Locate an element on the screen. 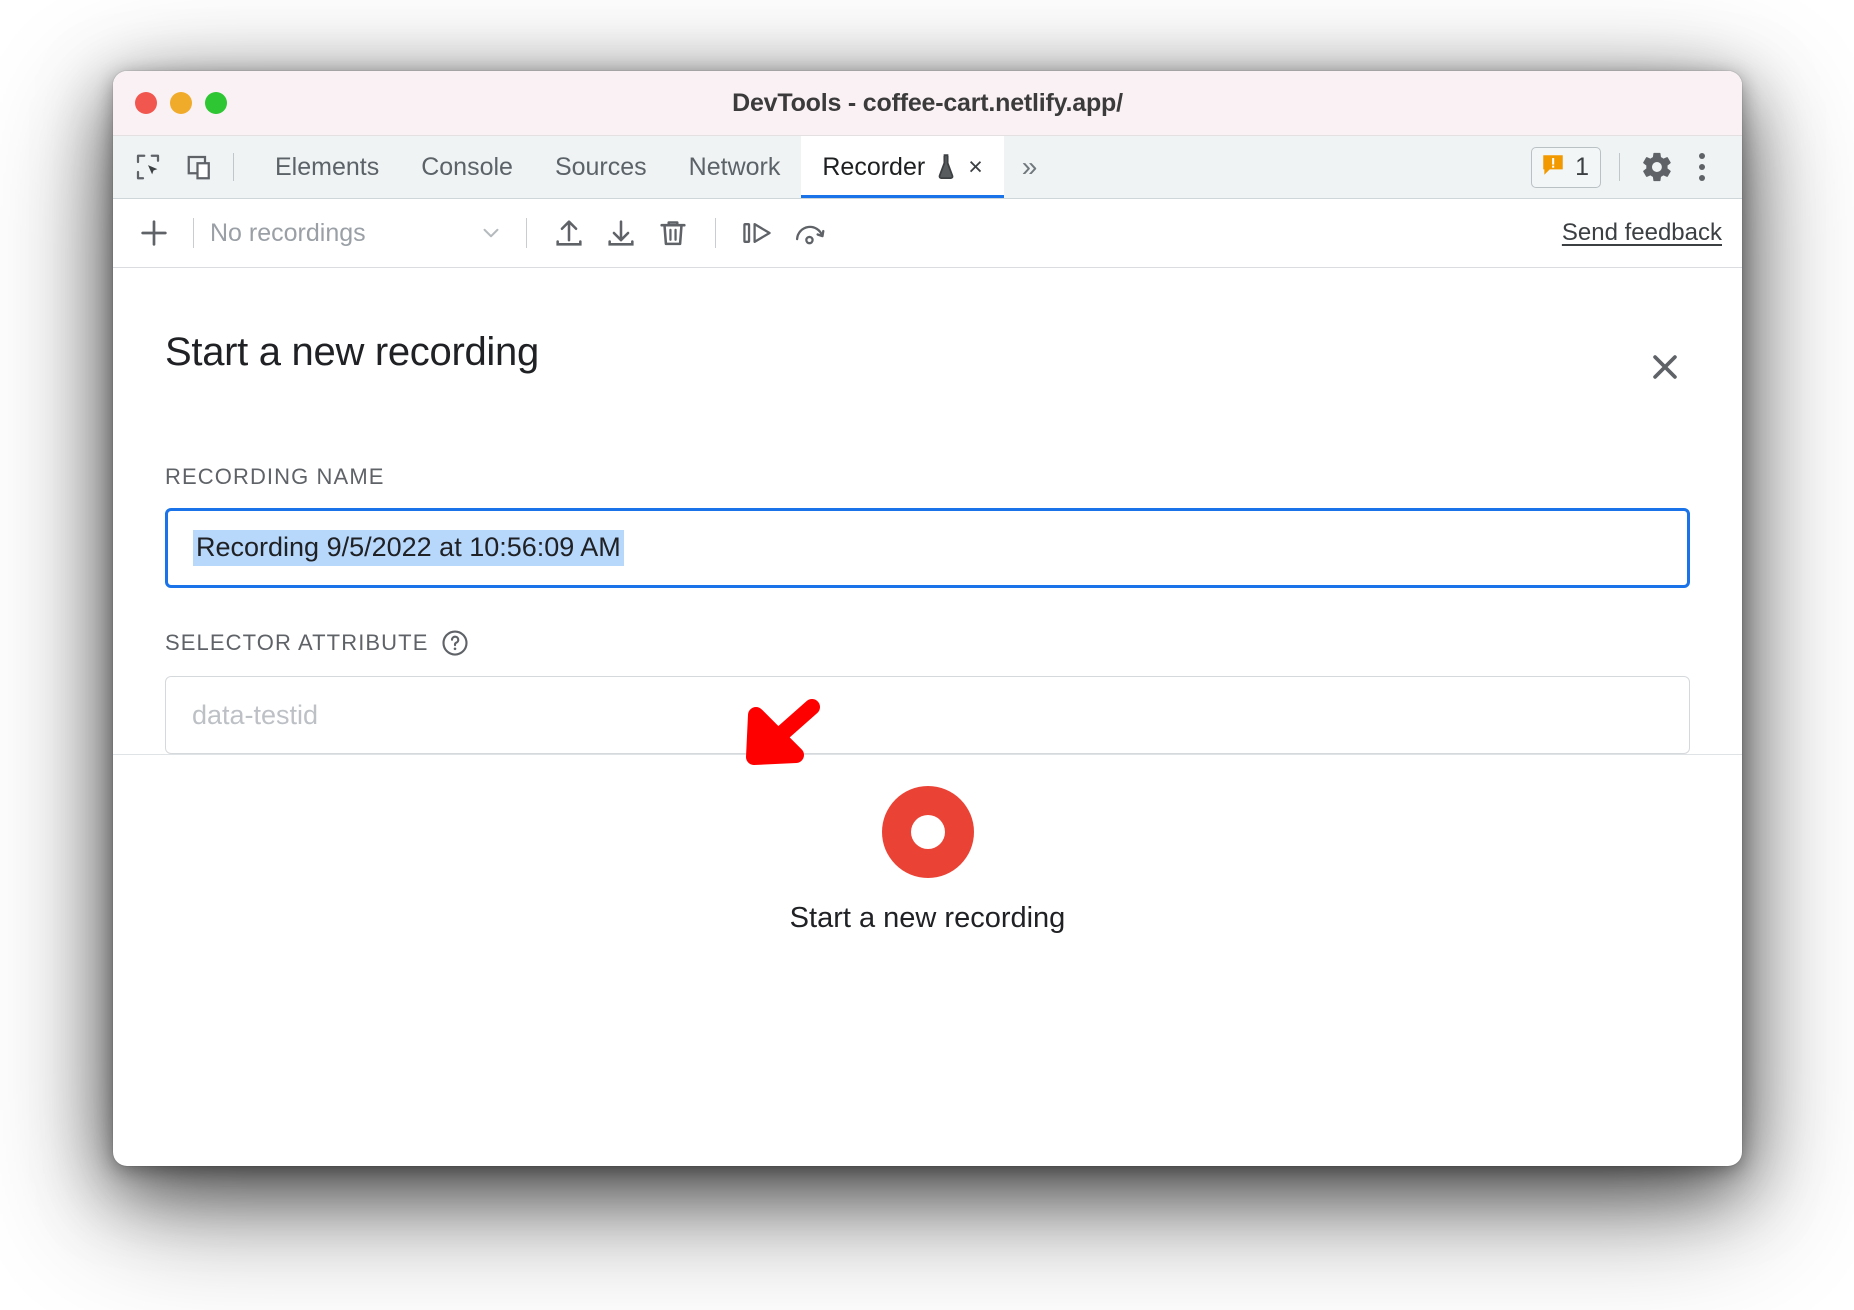 The width and height of the screenshot is (1854, 1310). more-tabs-icon: » is located at coordinates (1030, 167).